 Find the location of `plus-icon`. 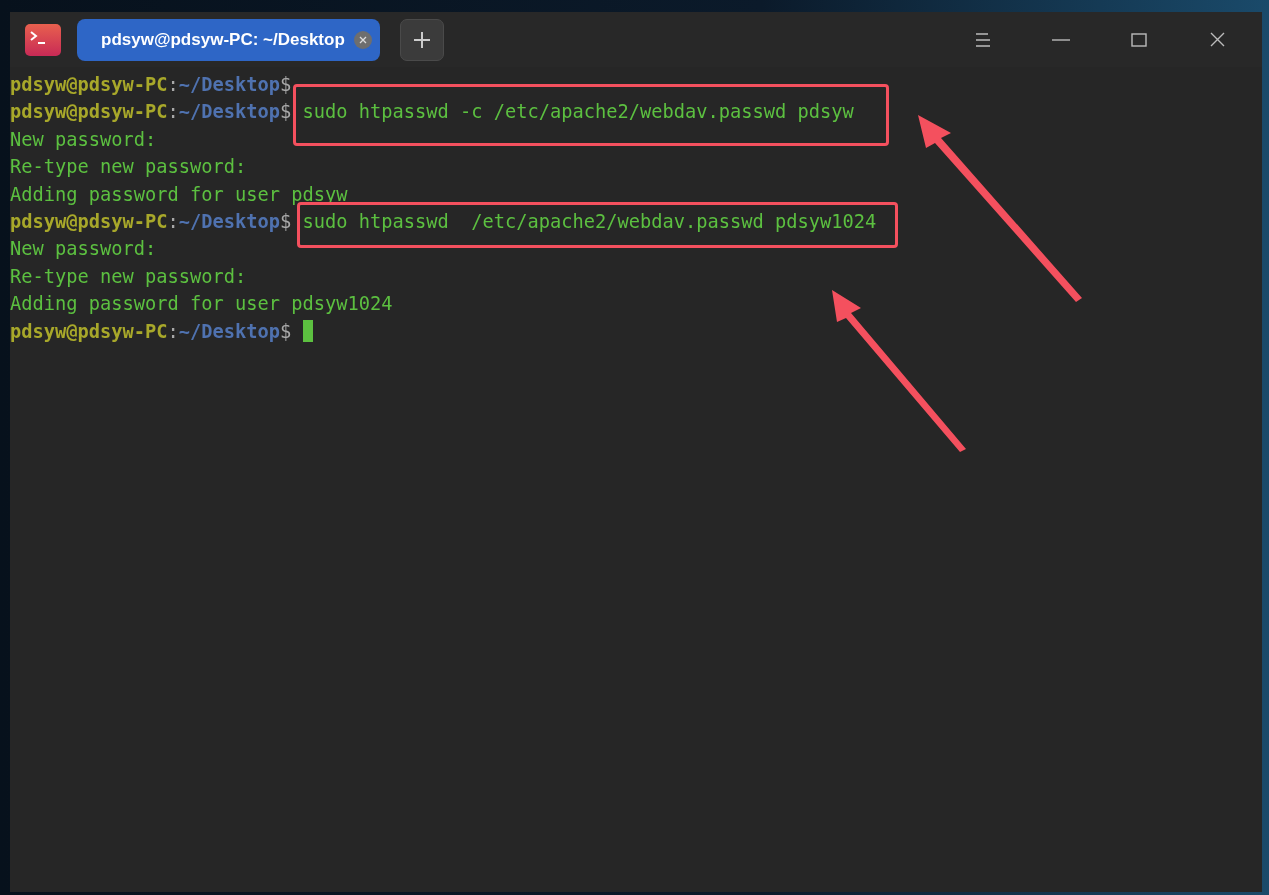

plus-icon is located at coordinates (422, 39).